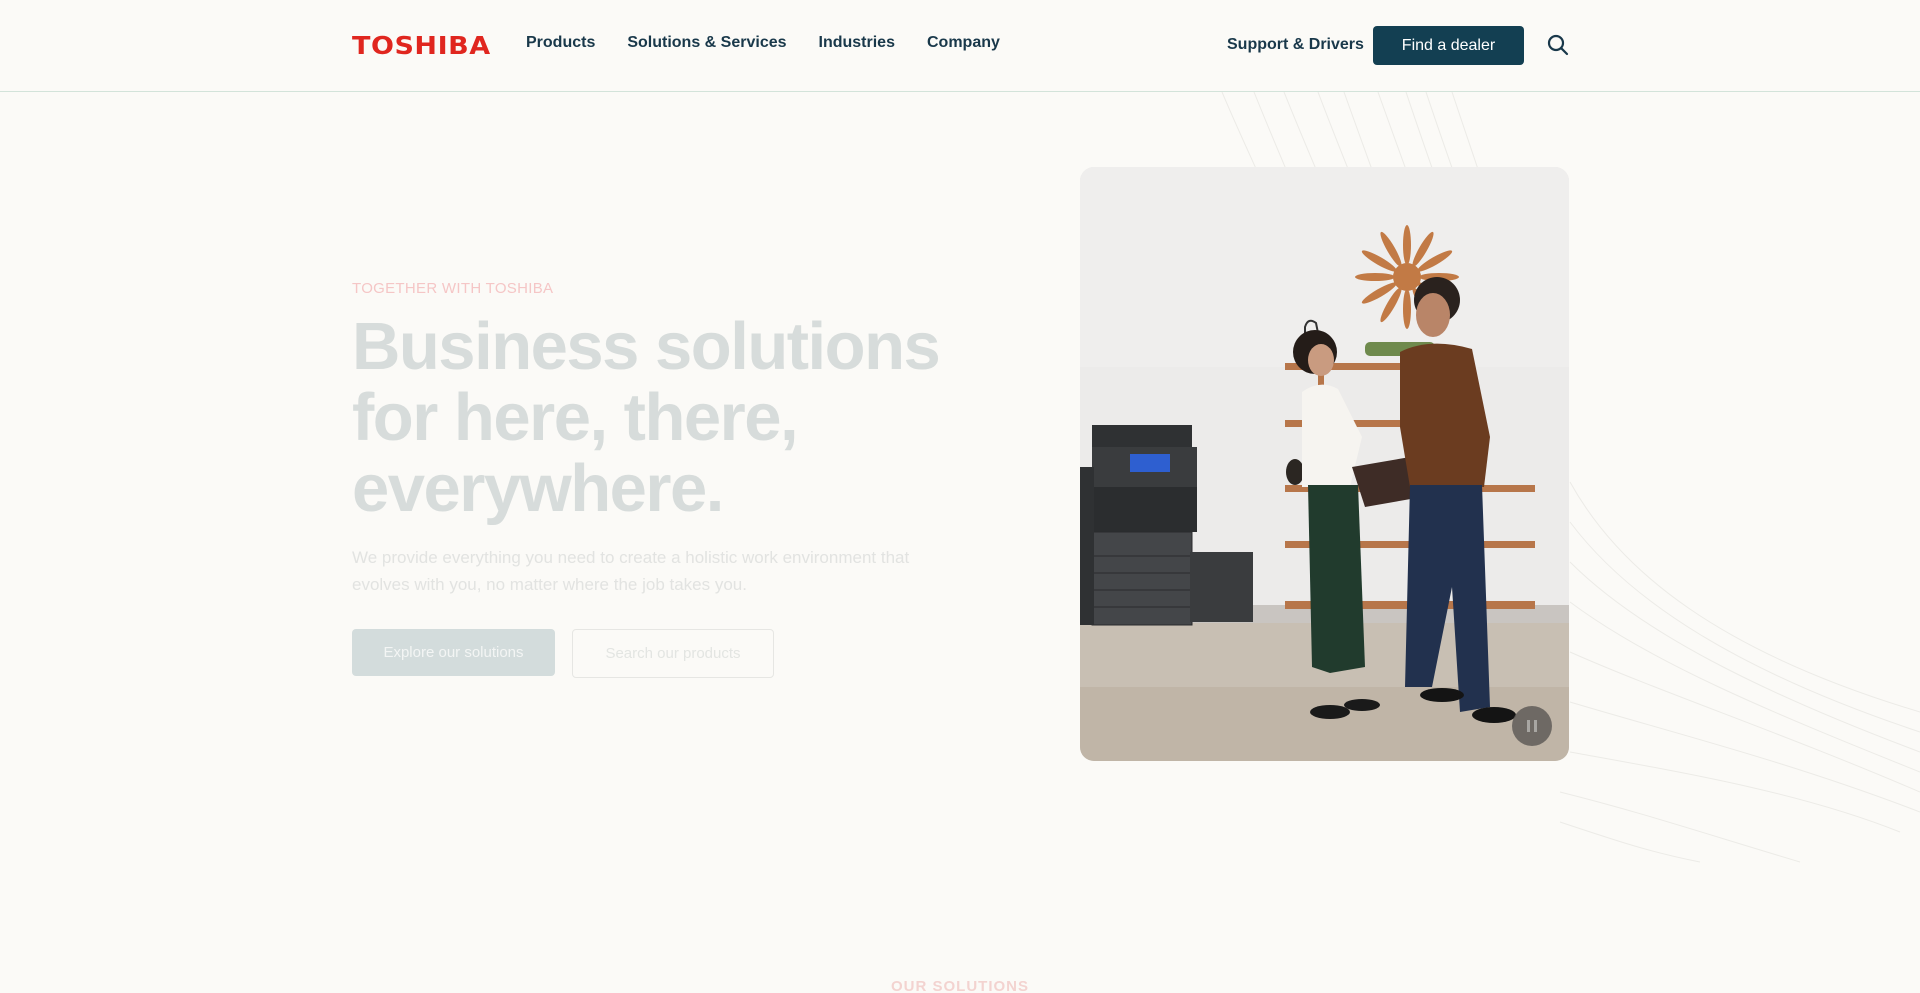  What do you see at coordinates (646, 346) in the screenshot?
I see `headline-line-1: Business solutions` at bounding box center [646, 346].